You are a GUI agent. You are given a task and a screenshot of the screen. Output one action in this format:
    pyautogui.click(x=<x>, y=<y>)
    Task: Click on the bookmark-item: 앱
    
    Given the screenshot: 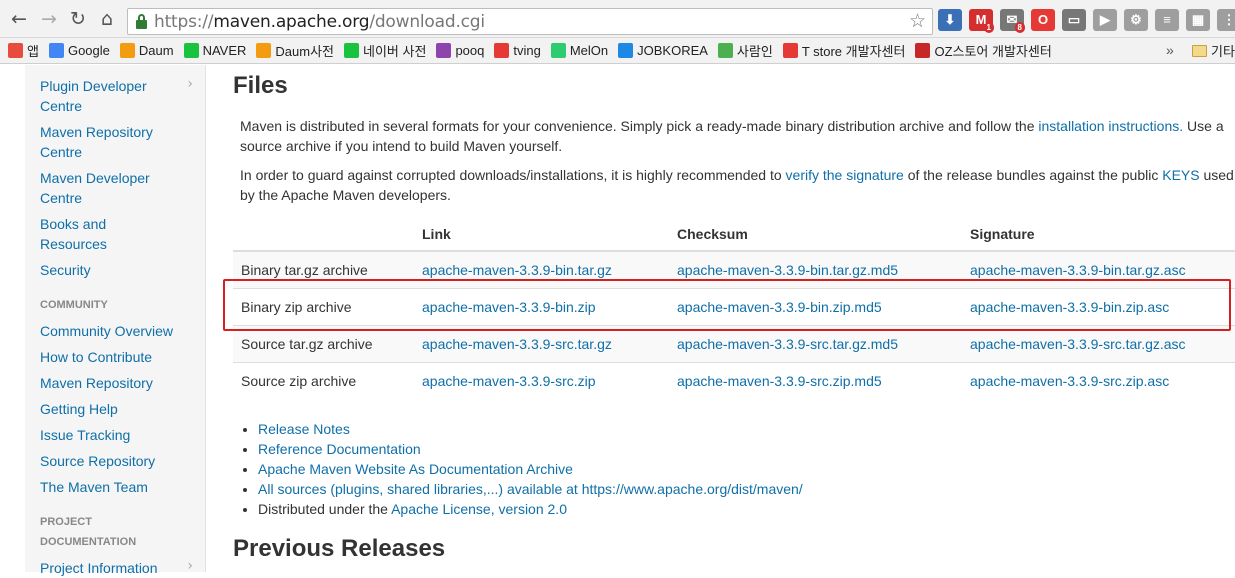 What is the action you would take?
    pyautogui.click(x=23, y=50)
    